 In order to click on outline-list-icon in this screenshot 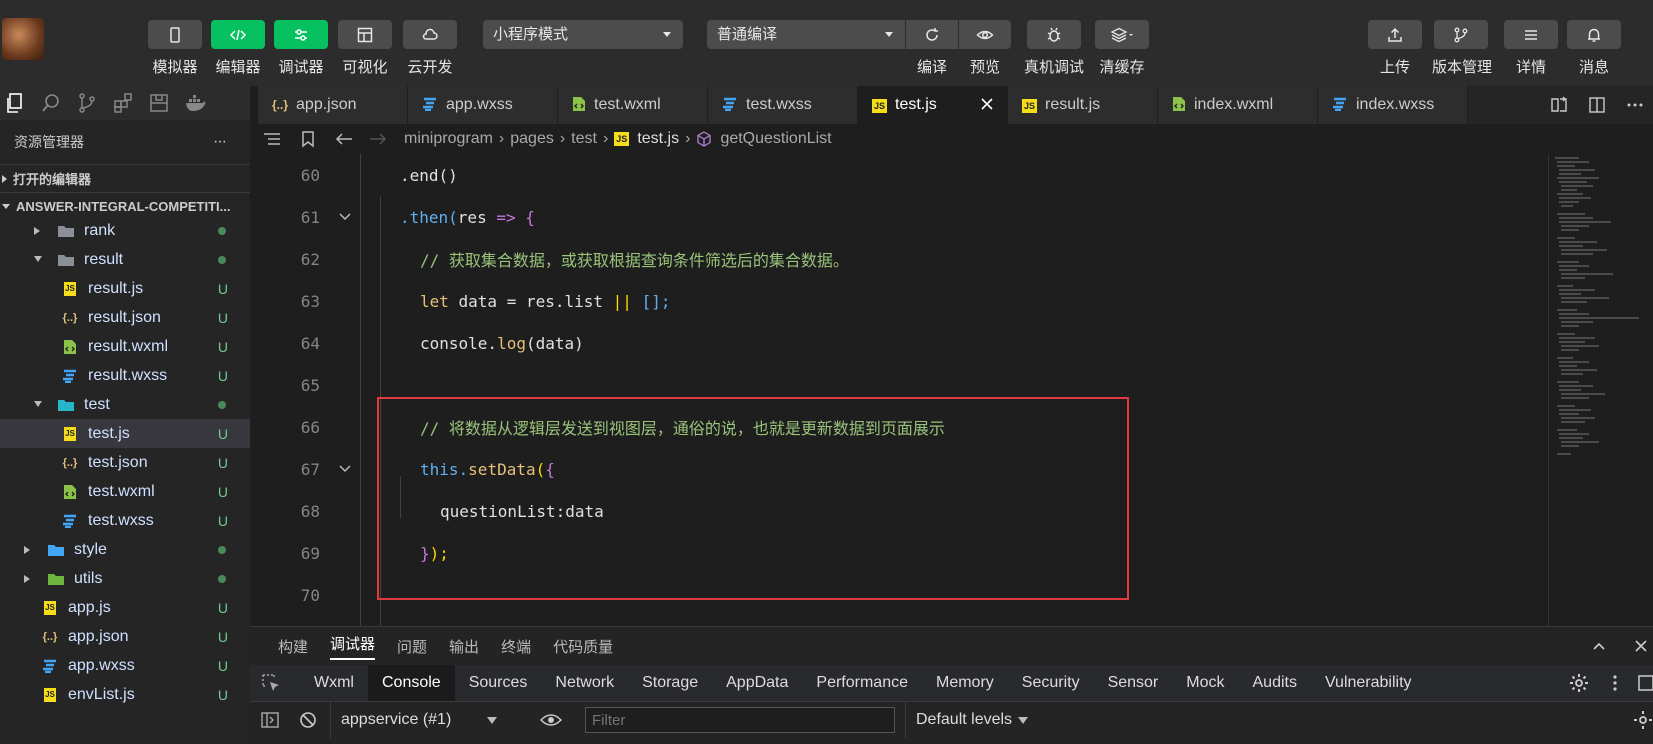, I will do `click(272, 139)`.